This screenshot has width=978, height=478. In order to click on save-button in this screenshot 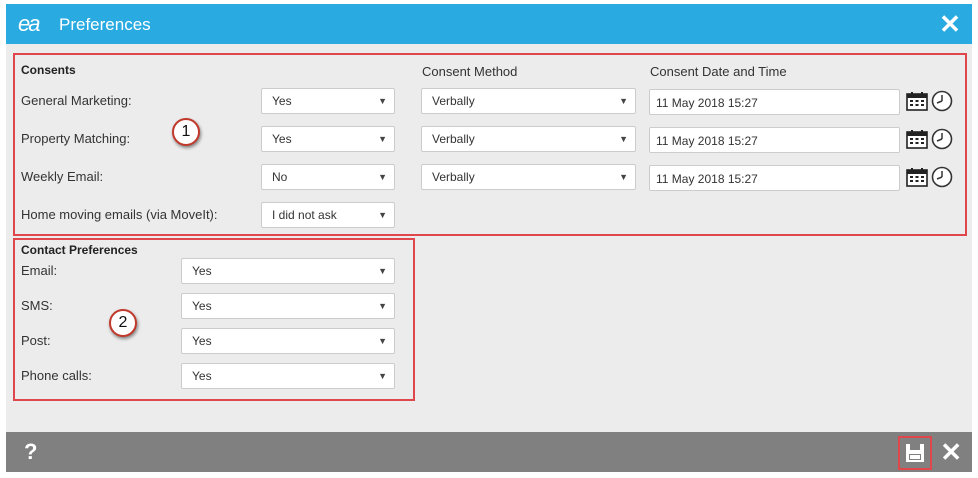, I will do `click(915, 453)`.